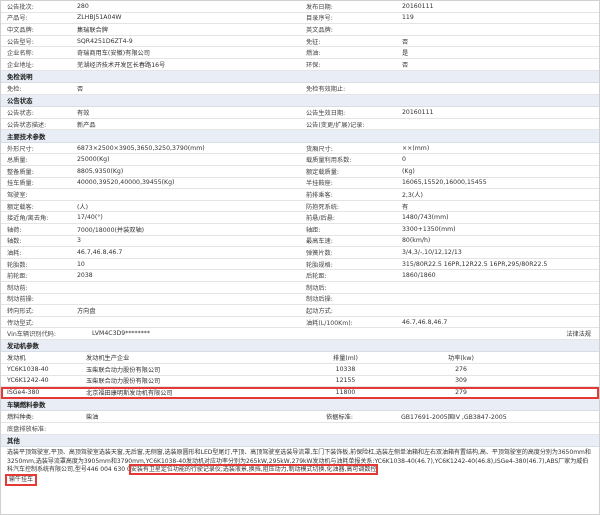 Image resolution: width=600 pixels, height=515 pixels. I want to click on engine-col-displacement: 排量(ml), so click(345, 359).